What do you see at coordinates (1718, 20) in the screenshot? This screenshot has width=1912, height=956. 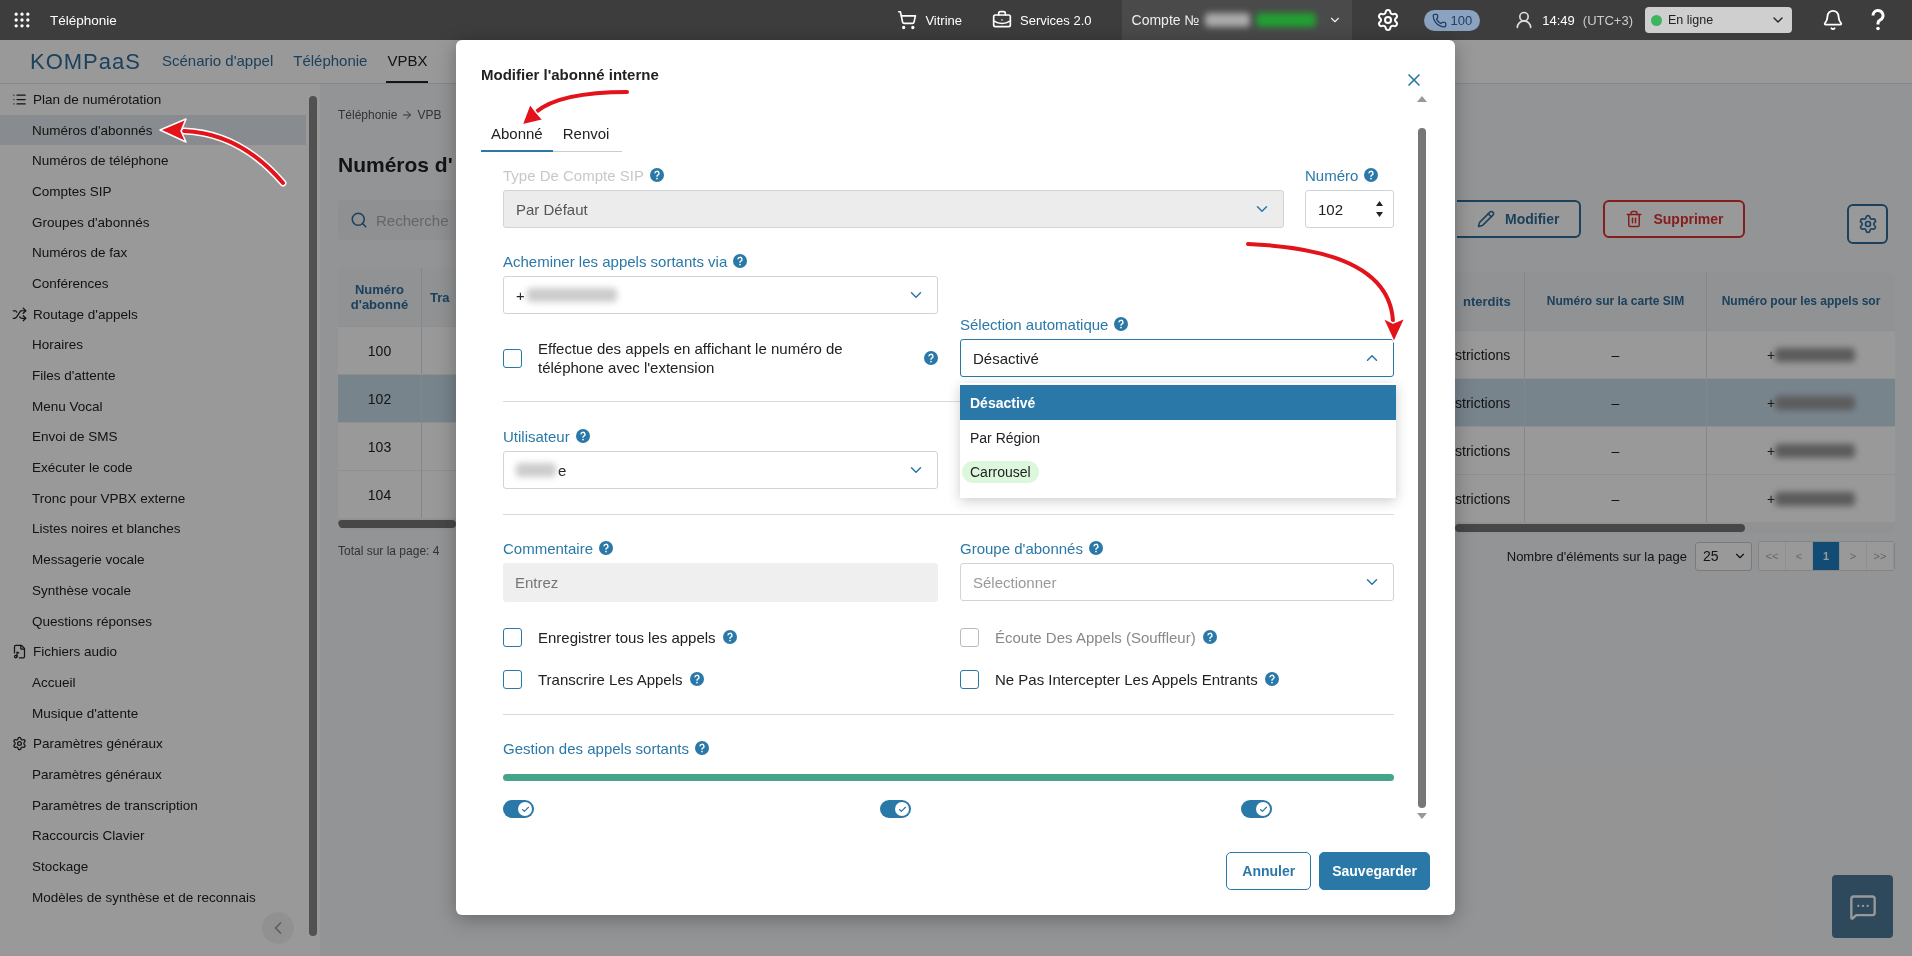 I see `status-select: En ligne` at bounding box center [1718, 20].